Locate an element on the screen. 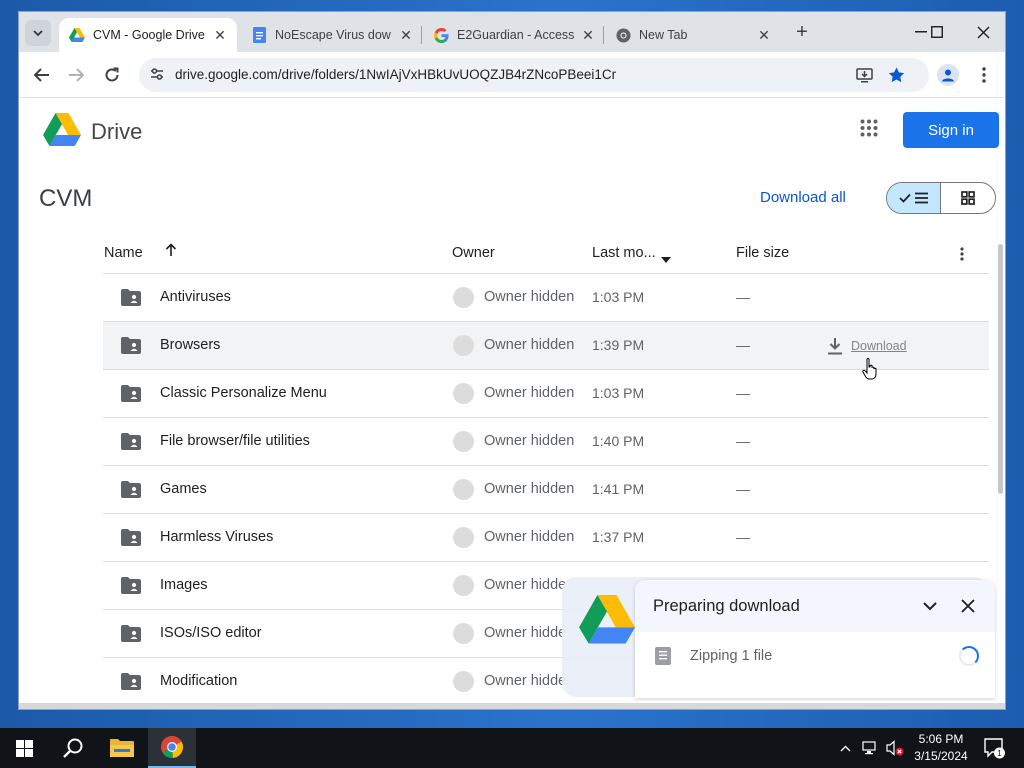  tab-title: CVM - Google Drive is located at coordinates (149, 35).